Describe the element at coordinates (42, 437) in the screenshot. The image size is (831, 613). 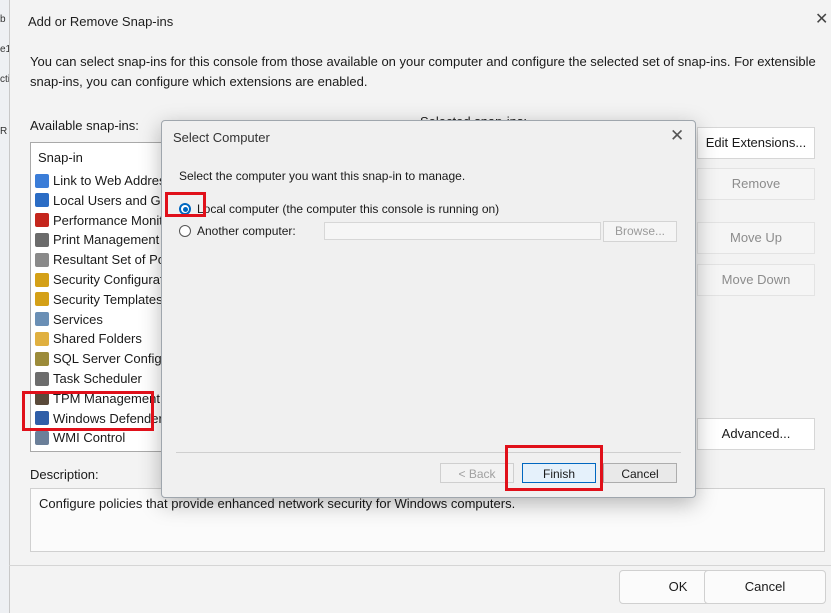
I see `wmi-icon` at that location.